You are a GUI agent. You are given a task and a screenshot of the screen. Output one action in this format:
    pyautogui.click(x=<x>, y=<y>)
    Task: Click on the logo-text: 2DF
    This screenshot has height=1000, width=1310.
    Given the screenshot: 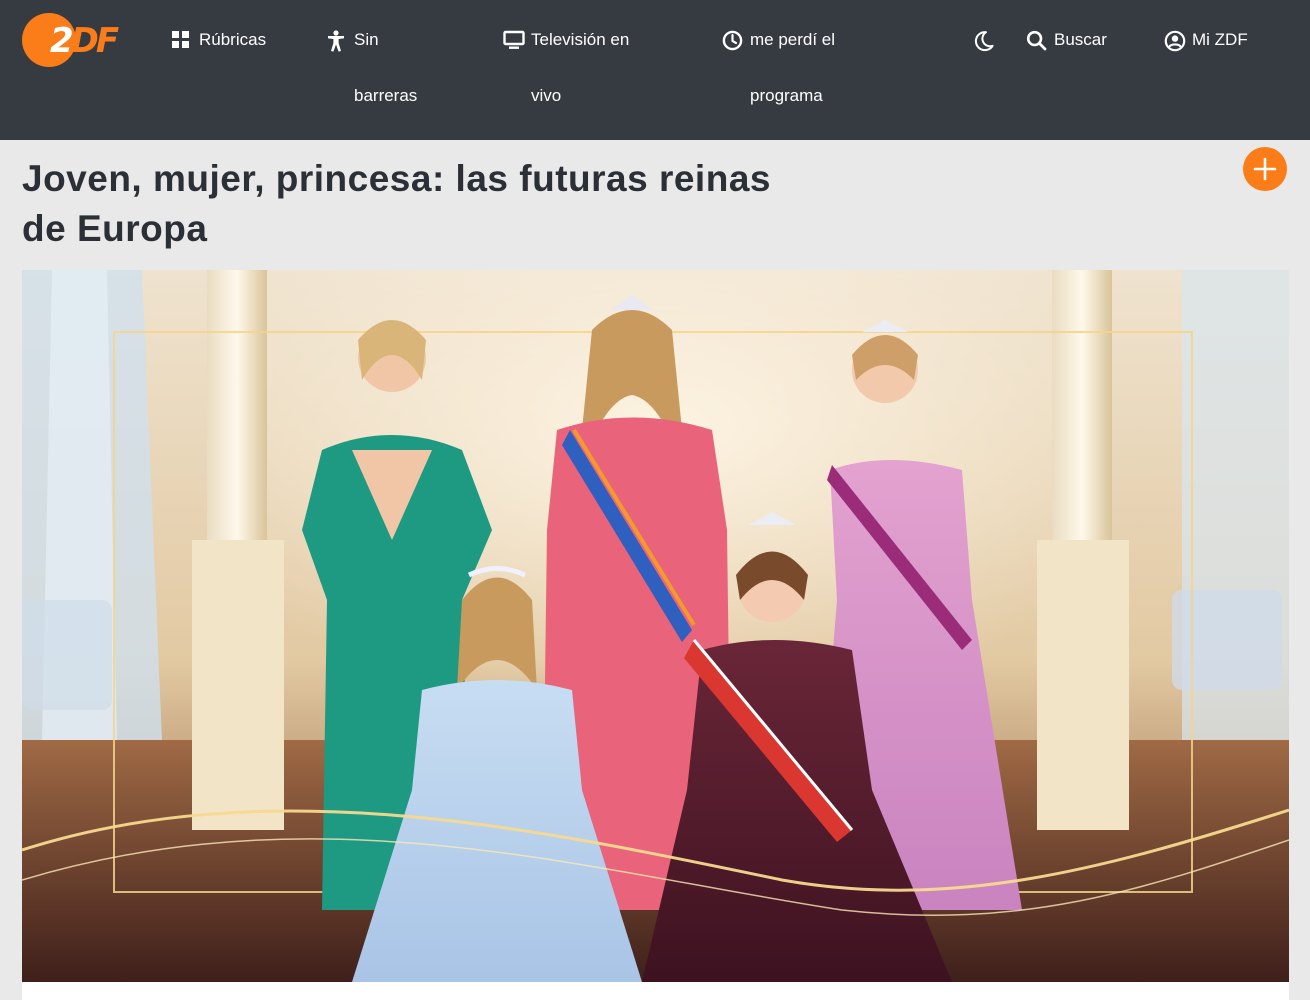 What is the action you would take?
    pyautogui.click(x=84, y=41)
    